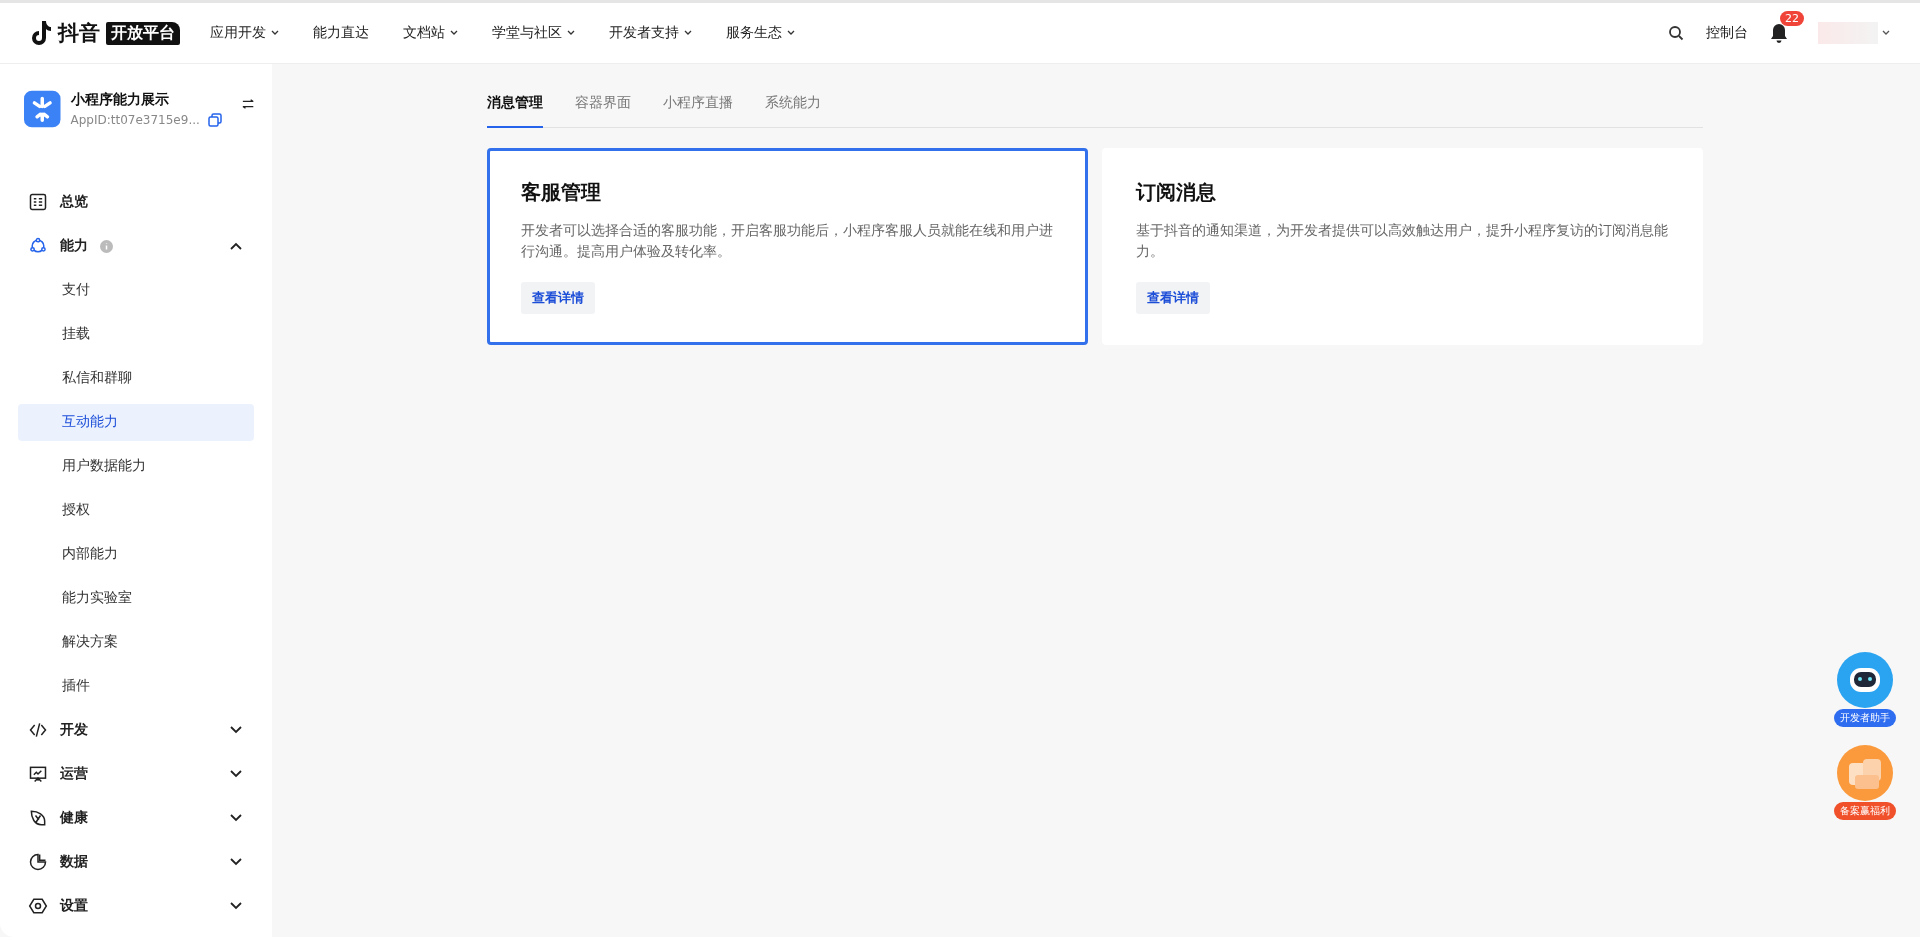 This screenshot has width=1920, height=937. I want to click on robot-icon, so click(1865, 680).